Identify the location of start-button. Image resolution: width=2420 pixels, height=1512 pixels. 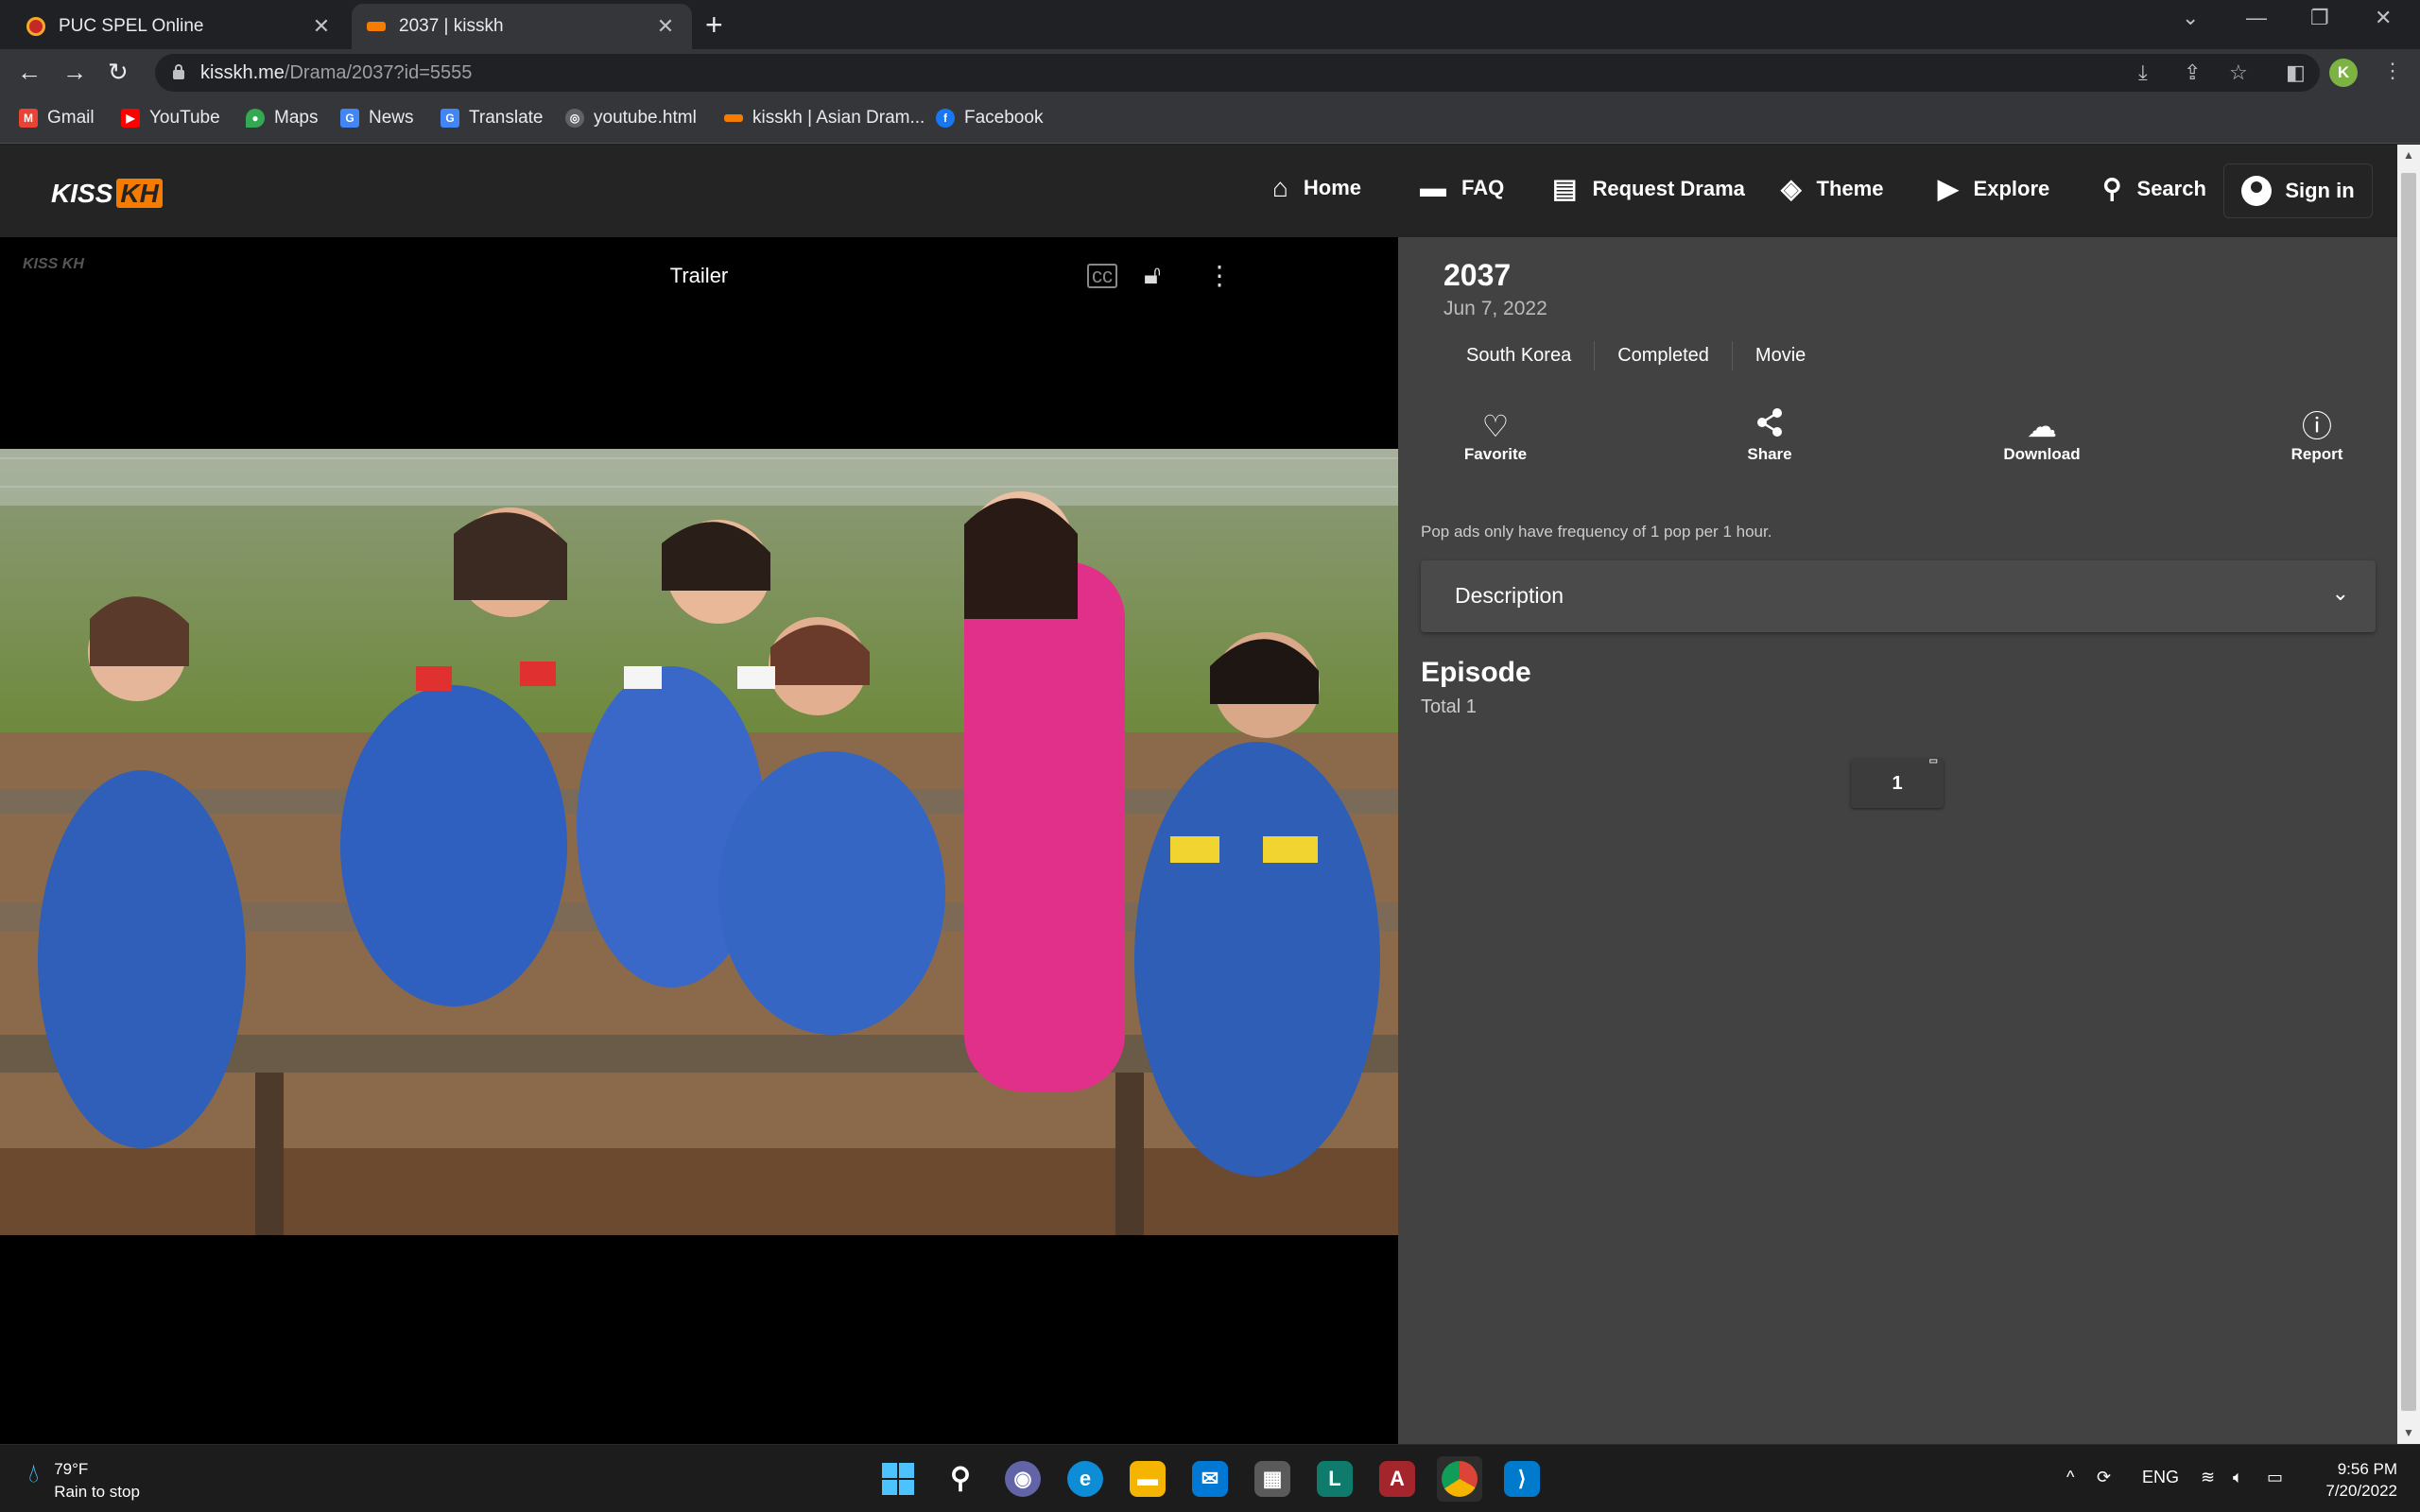
(898, 1479).